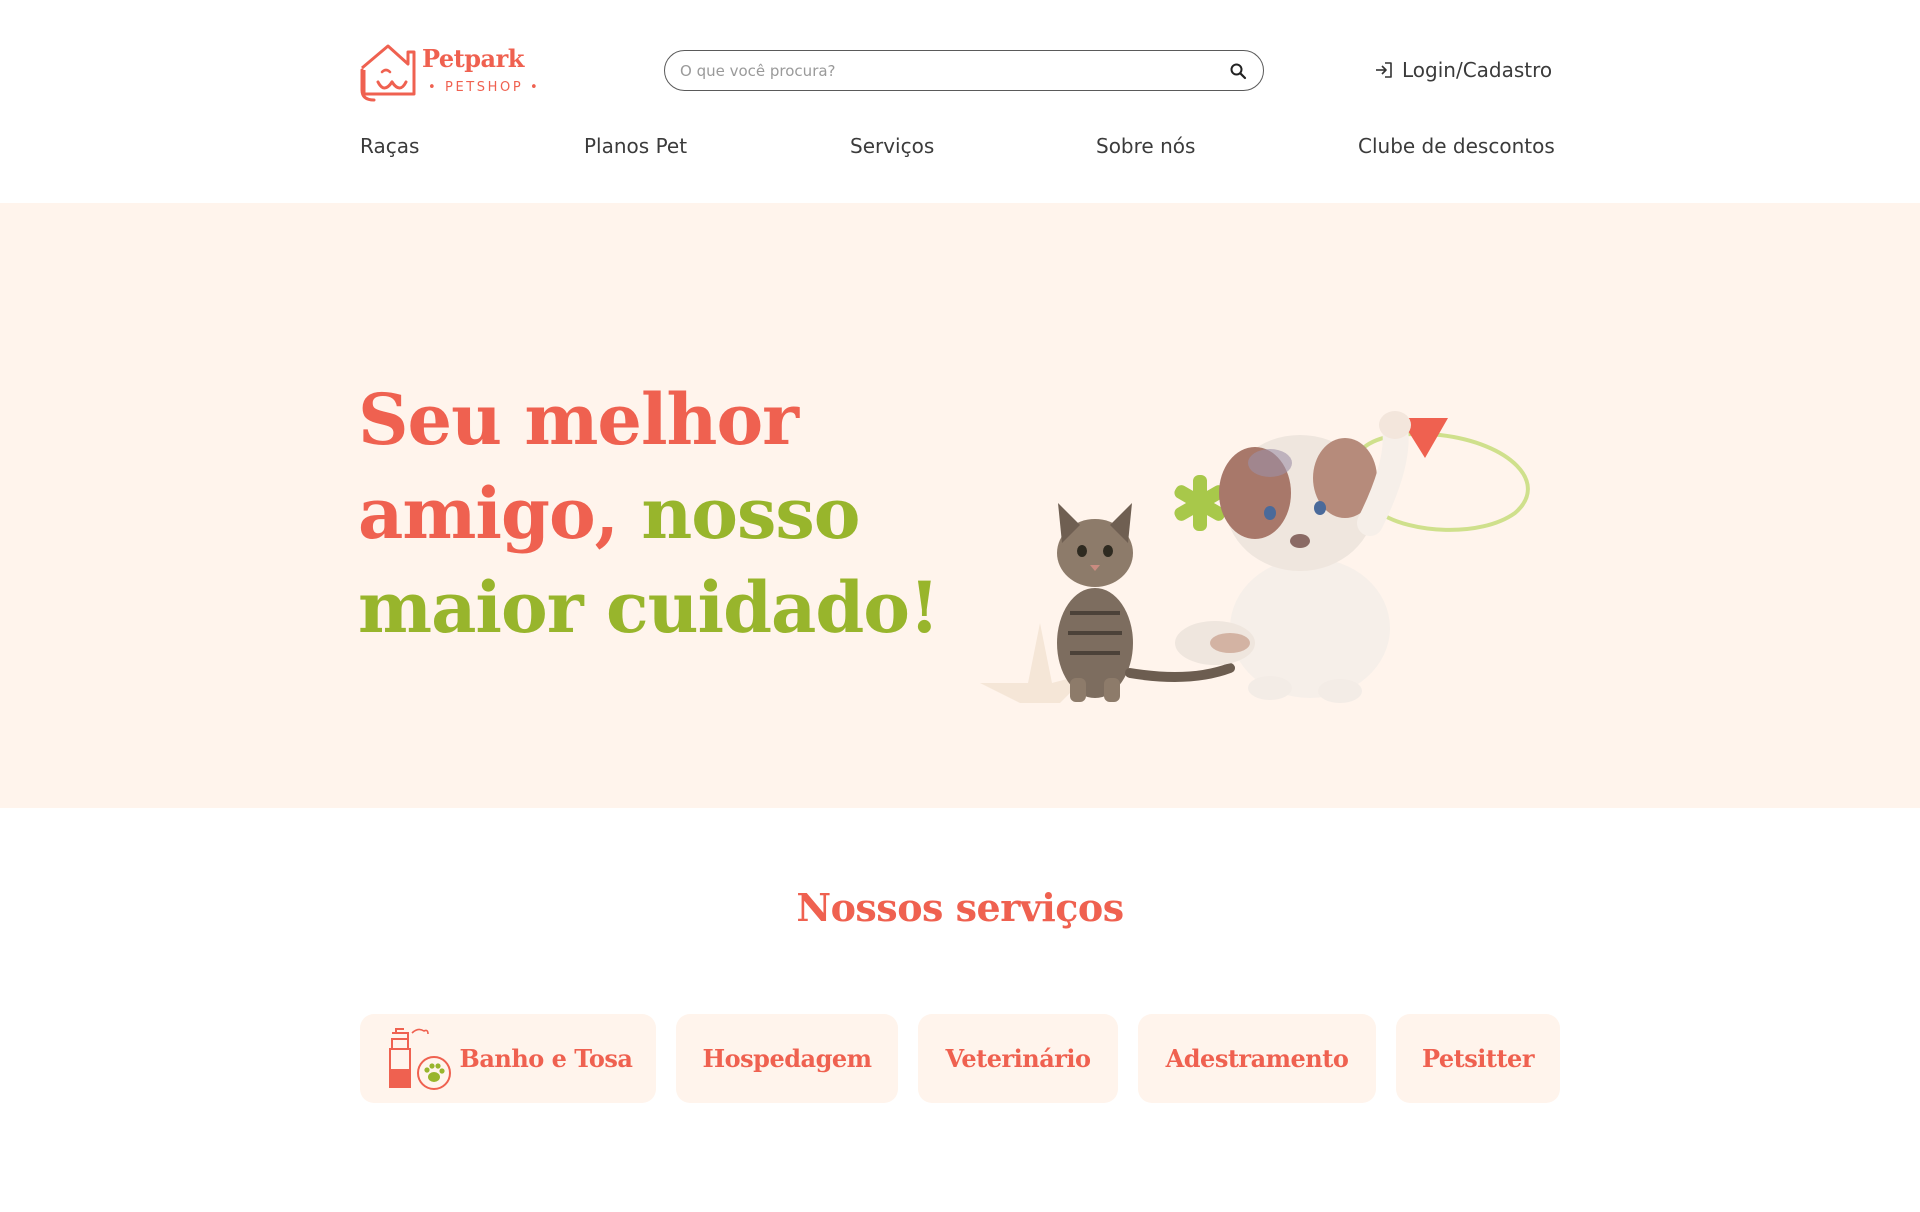 This screenshot has height=1212, width=1920. I want to click on hero-pets-illustration, so click(1255, 557).